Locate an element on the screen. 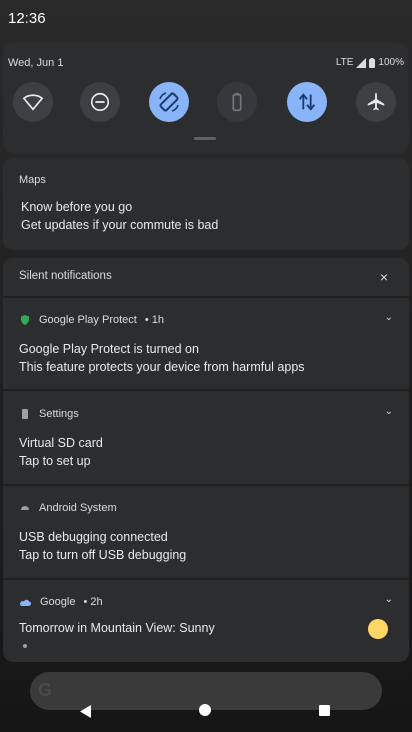  maps-notification-text: Get updates if your commute is bad is located at coordinates (120, 225).